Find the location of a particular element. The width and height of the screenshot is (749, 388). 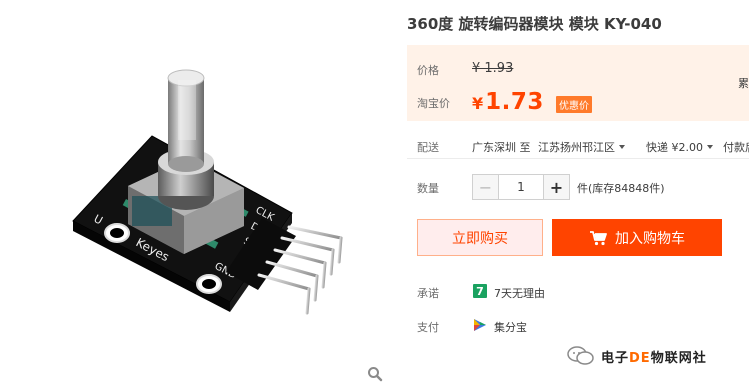

quantity-row: 数量 − 1 + 件(库存84848件) is located at coordinates (578, 187).